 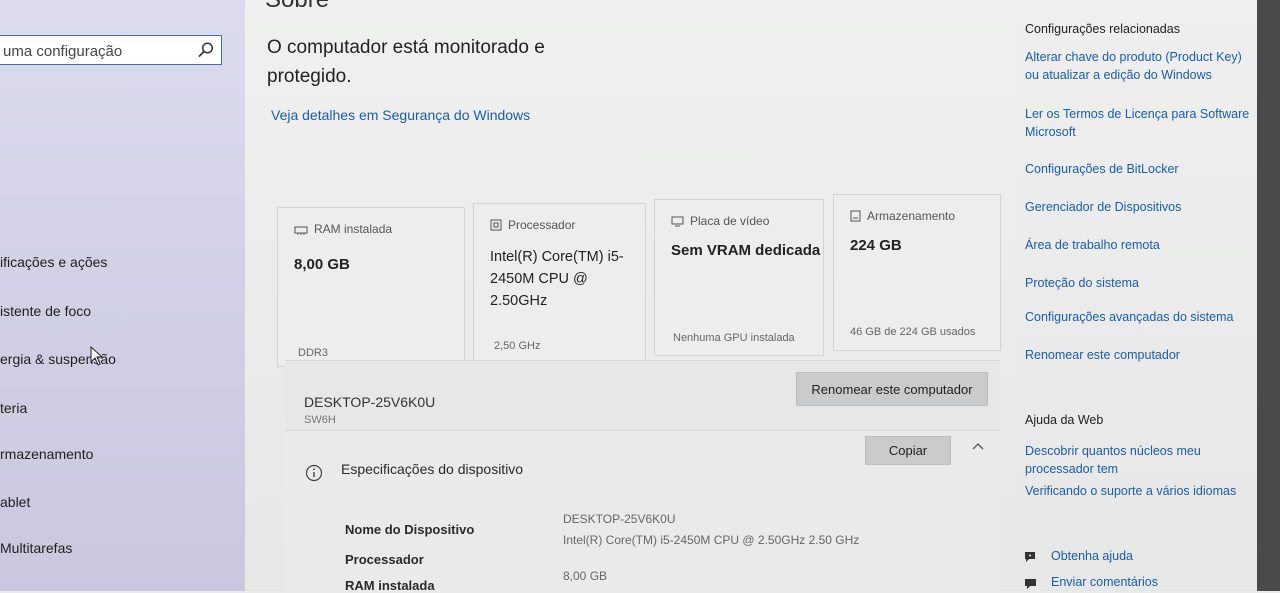 What do you see at coordinates (301, 230) in the screenshot?
I see `memory-icon` at bounding box center [301, 230].